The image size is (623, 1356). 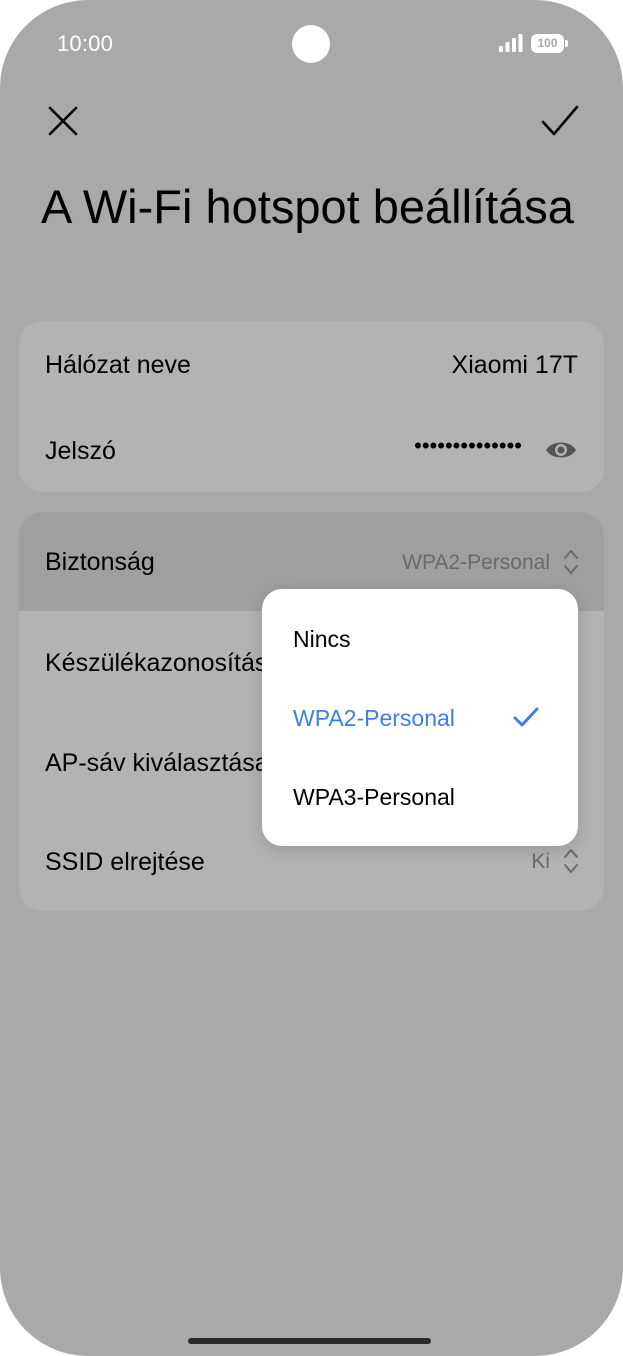 What do you see at coordinates (322, 639) in the screenshot?
I see `dropdown-option-label: Nincs` at bounding box center [322, 639].